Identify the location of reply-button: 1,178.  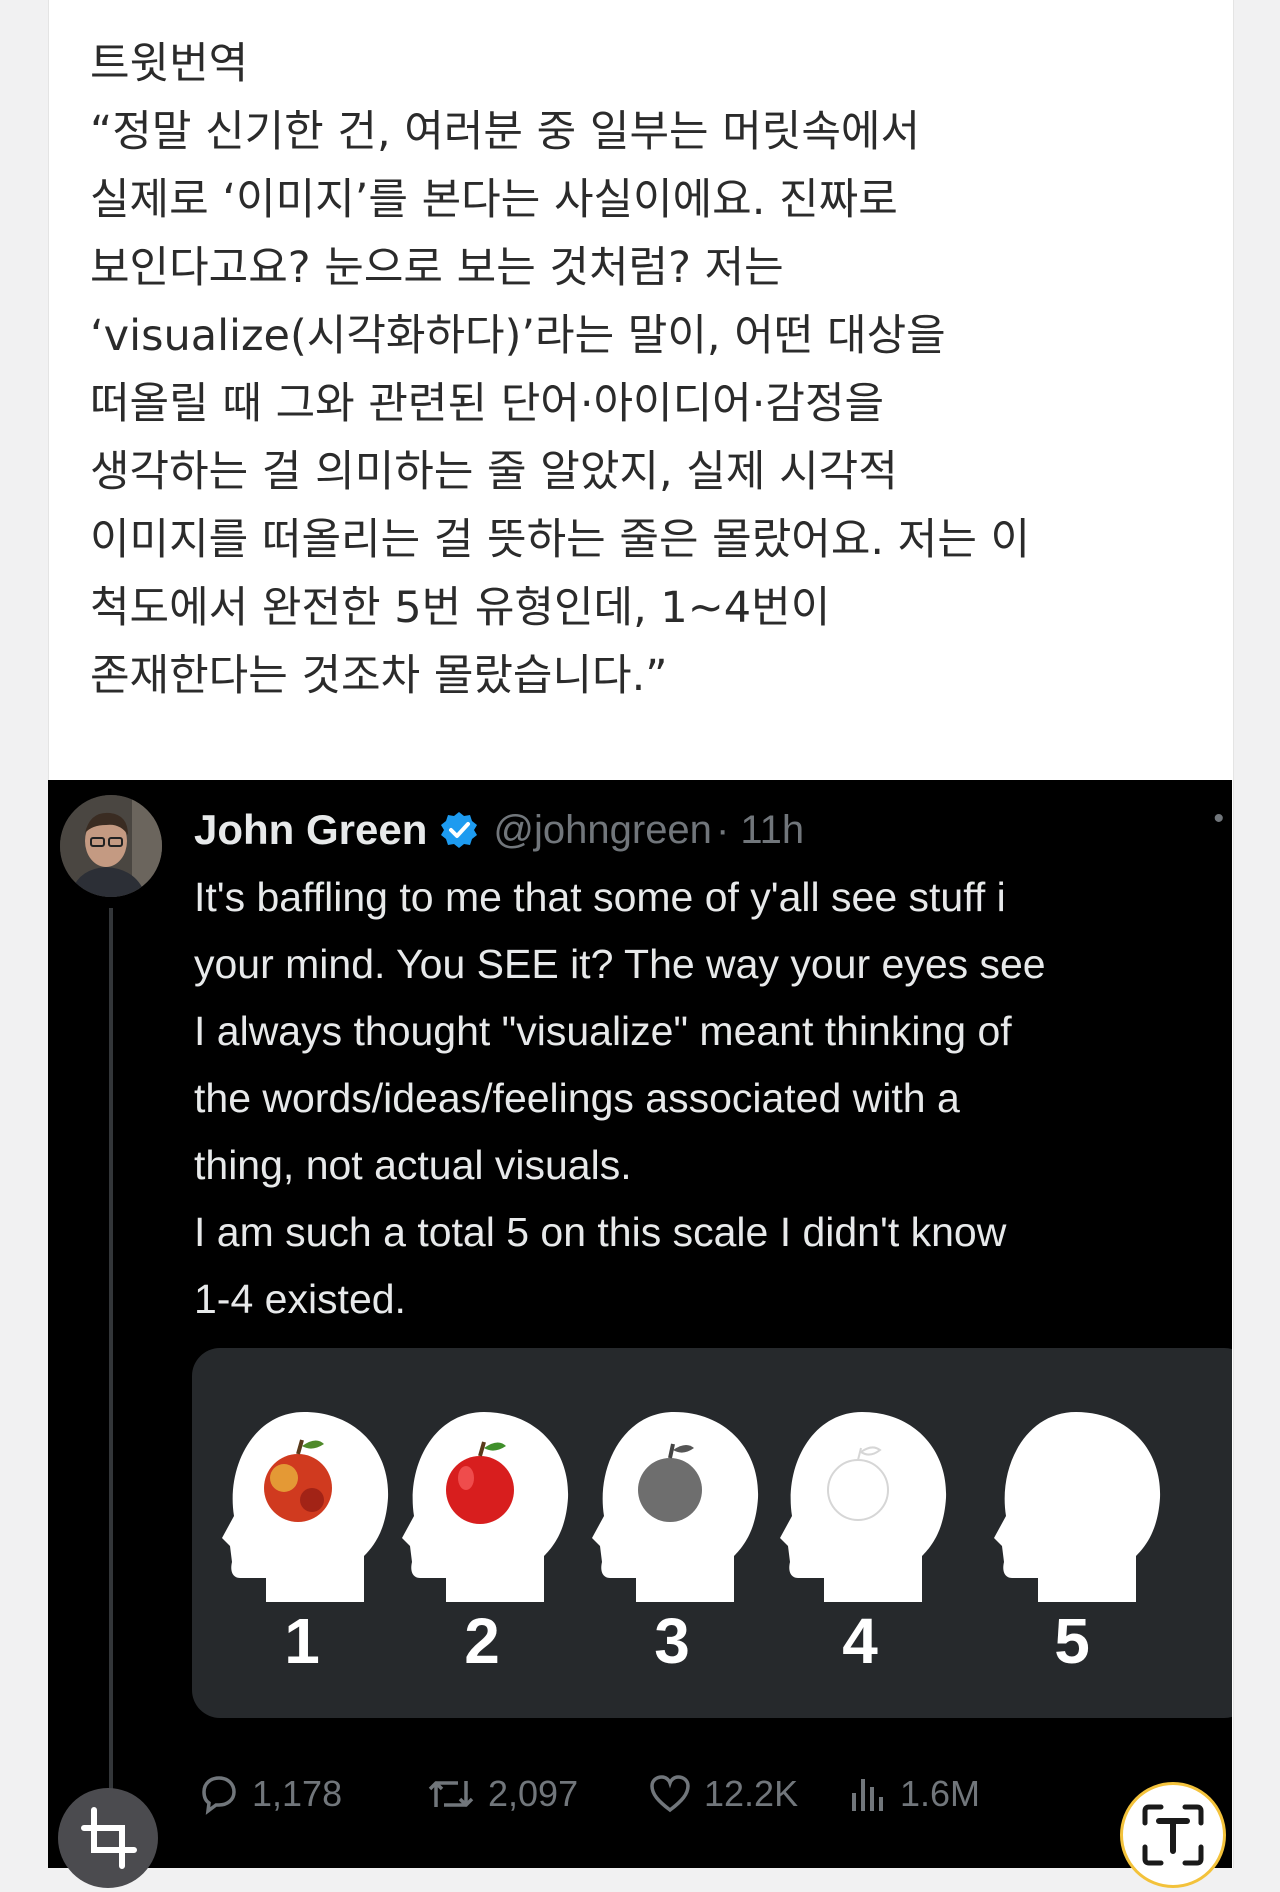
(270, 1794).